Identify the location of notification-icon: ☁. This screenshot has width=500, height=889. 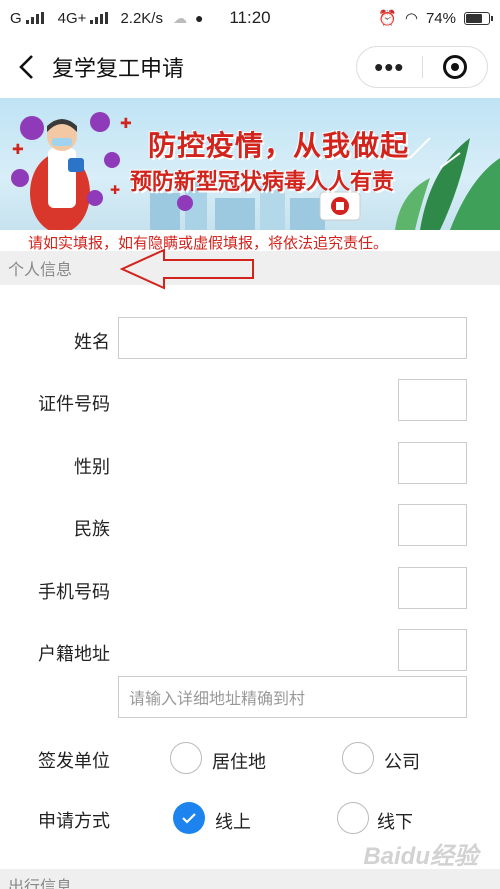
(179, 17).